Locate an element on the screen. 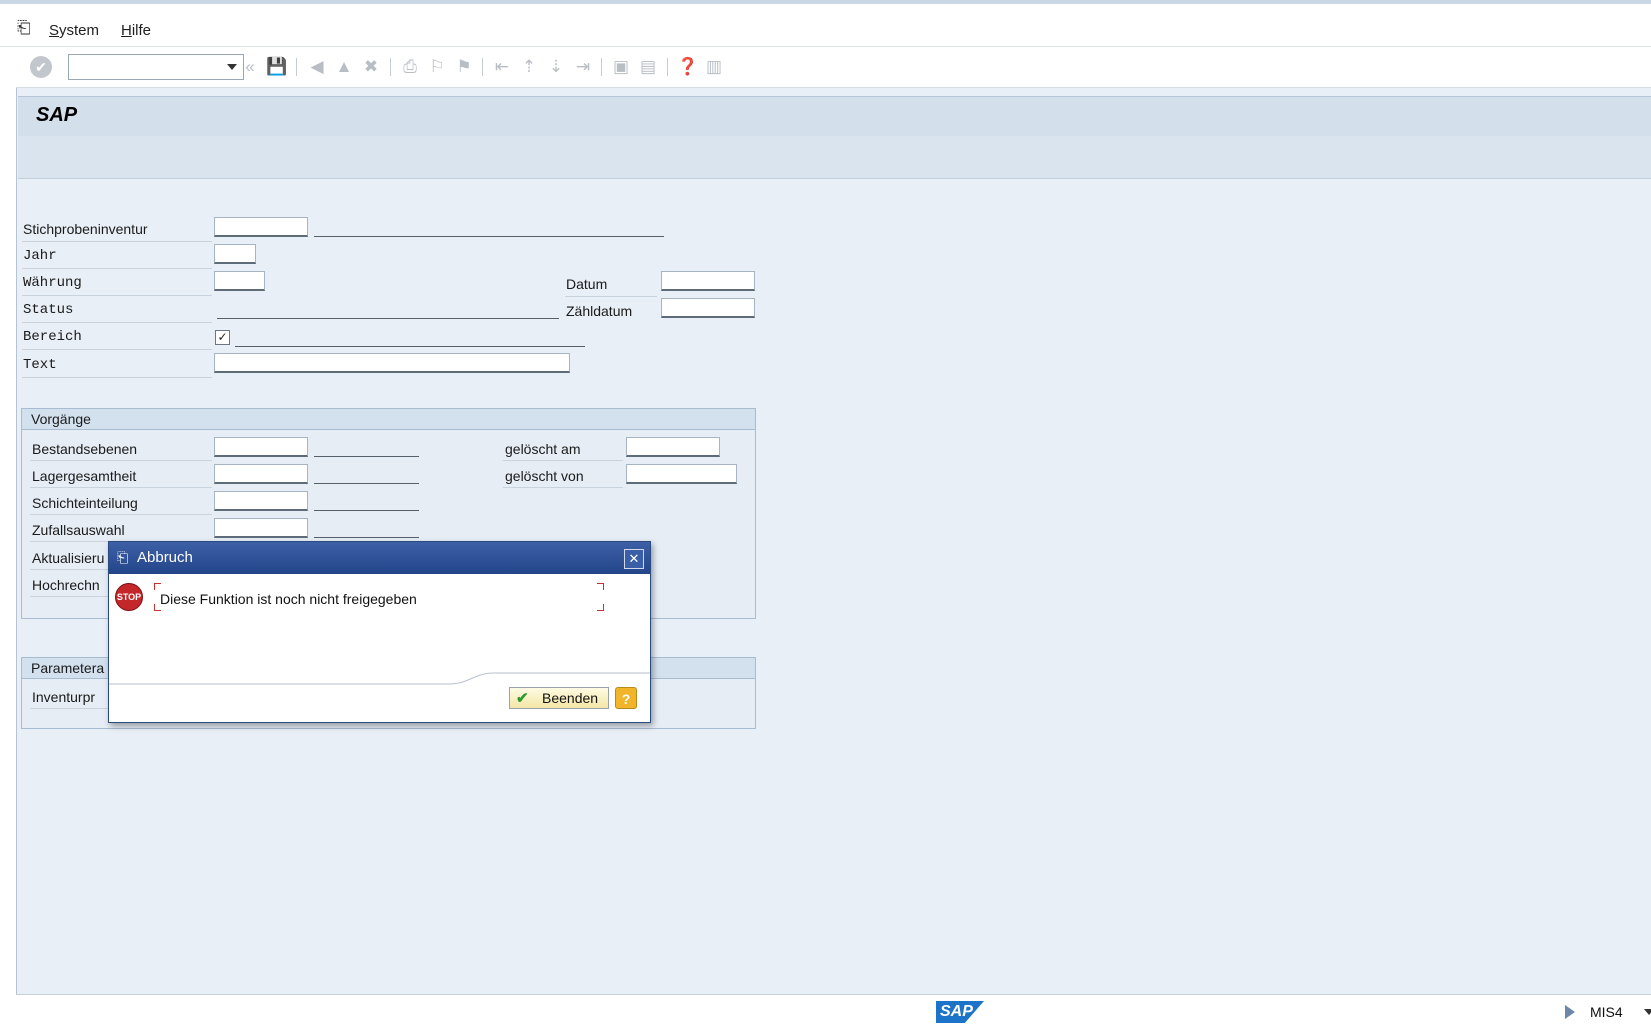 Image resolution: width=1651 pixels, height=1030 pixels. previous-page-icon: ⇡ is located at coordinates (529, 67).